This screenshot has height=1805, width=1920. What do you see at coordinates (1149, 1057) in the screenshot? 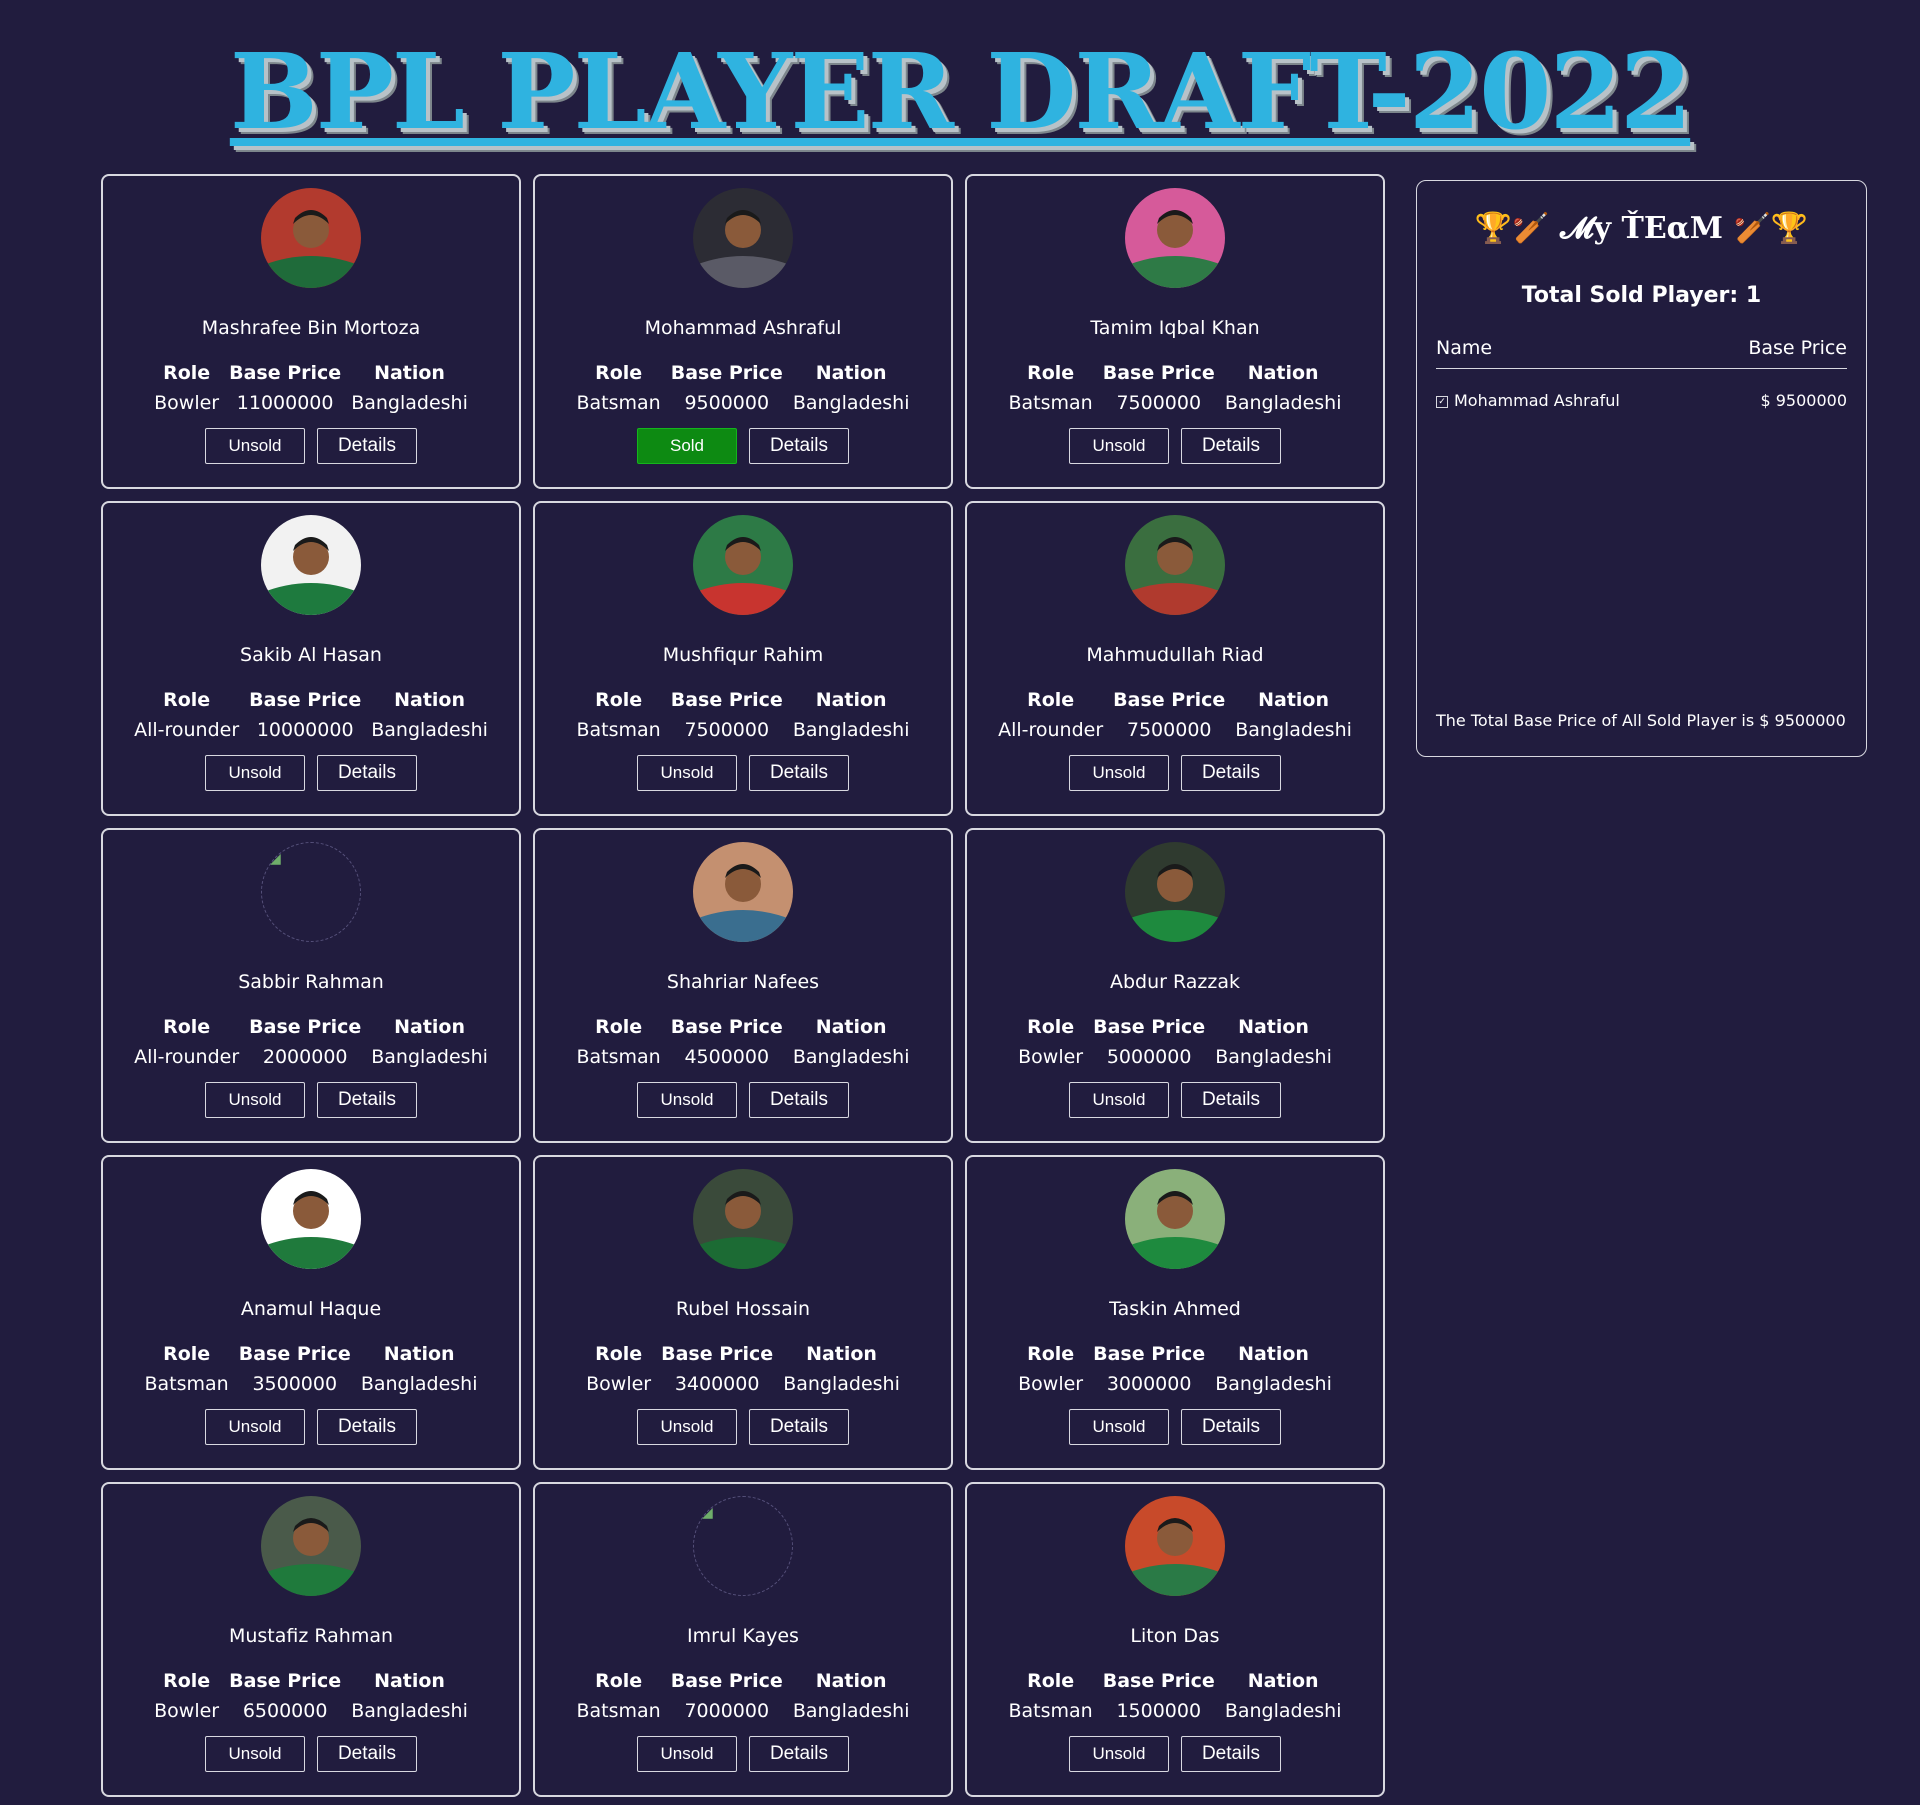
I see `base-price-value: 5000000` at bounding box center [1149, 1057].